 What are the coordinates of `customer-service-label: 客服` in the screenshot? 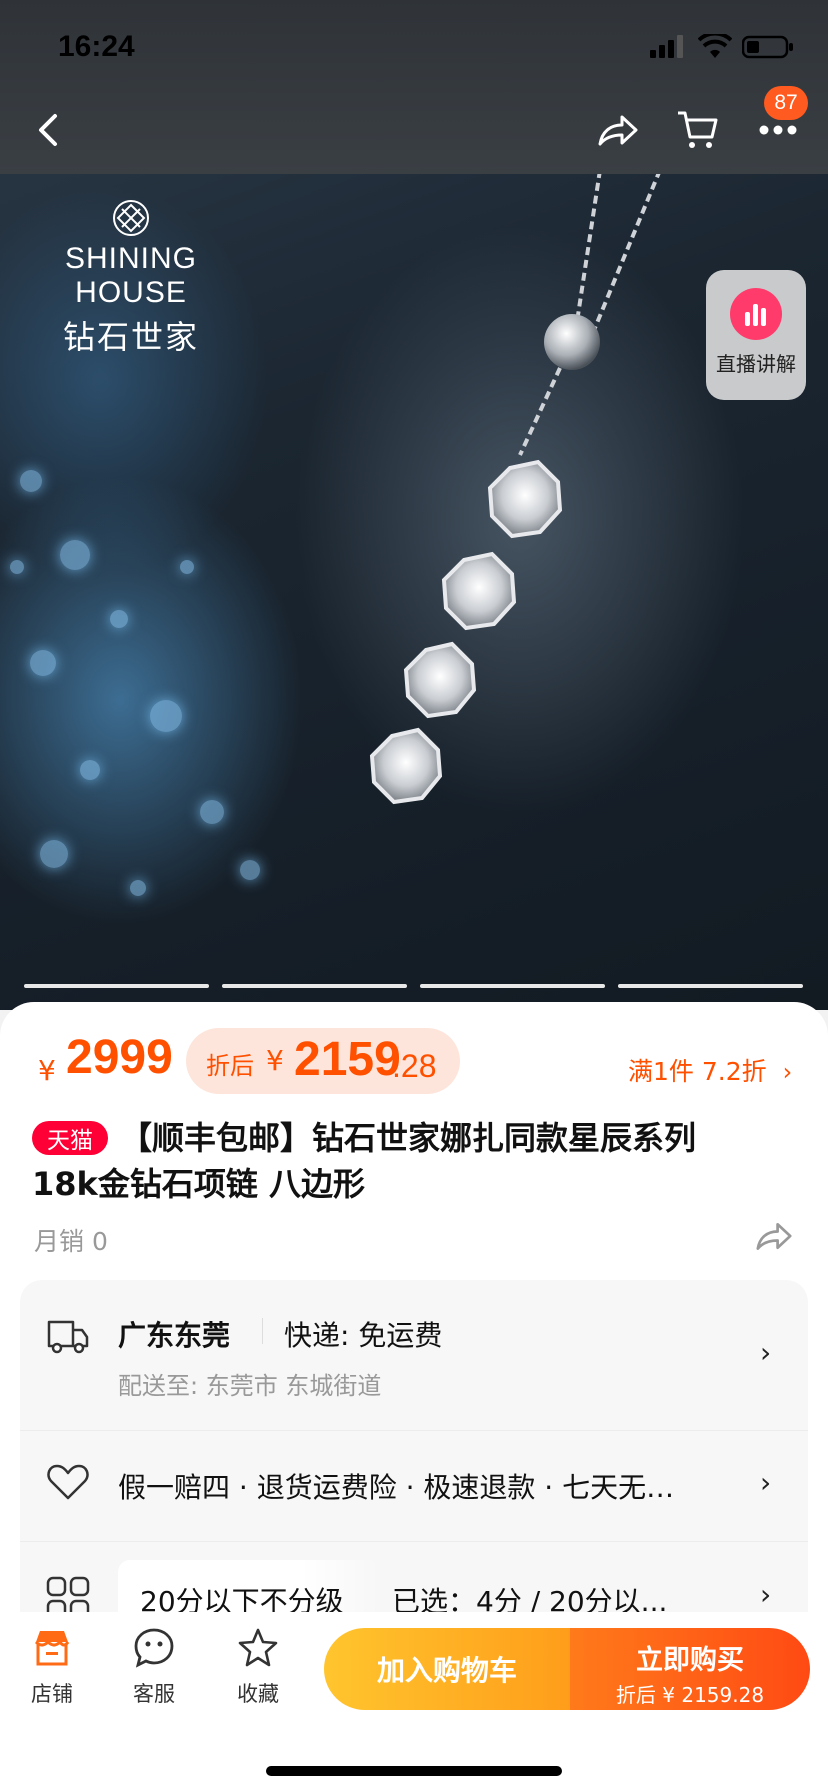 It's located at (154, 1694).